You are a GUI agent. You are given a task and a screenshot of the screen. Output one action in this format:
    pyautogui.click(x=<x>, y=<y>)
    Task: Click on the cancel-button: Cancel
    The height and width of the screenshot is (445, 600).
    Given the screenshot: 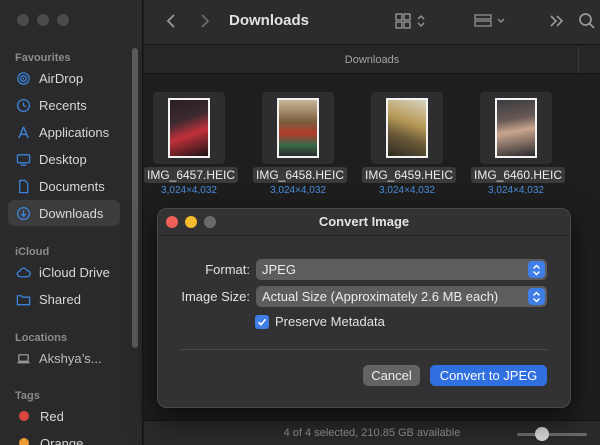 What is the action you would take?
    pyautogui.click(x=391, y=375)
    